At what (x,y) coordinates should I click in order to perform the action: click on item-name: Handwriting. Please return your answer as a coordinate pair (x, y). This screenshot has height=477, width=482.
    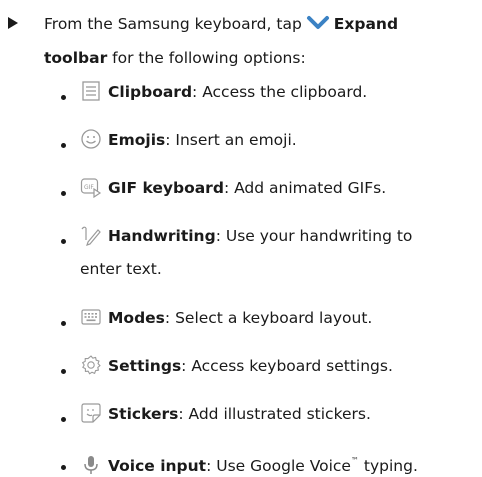
    Looking at the image, I should click on (162, 236).